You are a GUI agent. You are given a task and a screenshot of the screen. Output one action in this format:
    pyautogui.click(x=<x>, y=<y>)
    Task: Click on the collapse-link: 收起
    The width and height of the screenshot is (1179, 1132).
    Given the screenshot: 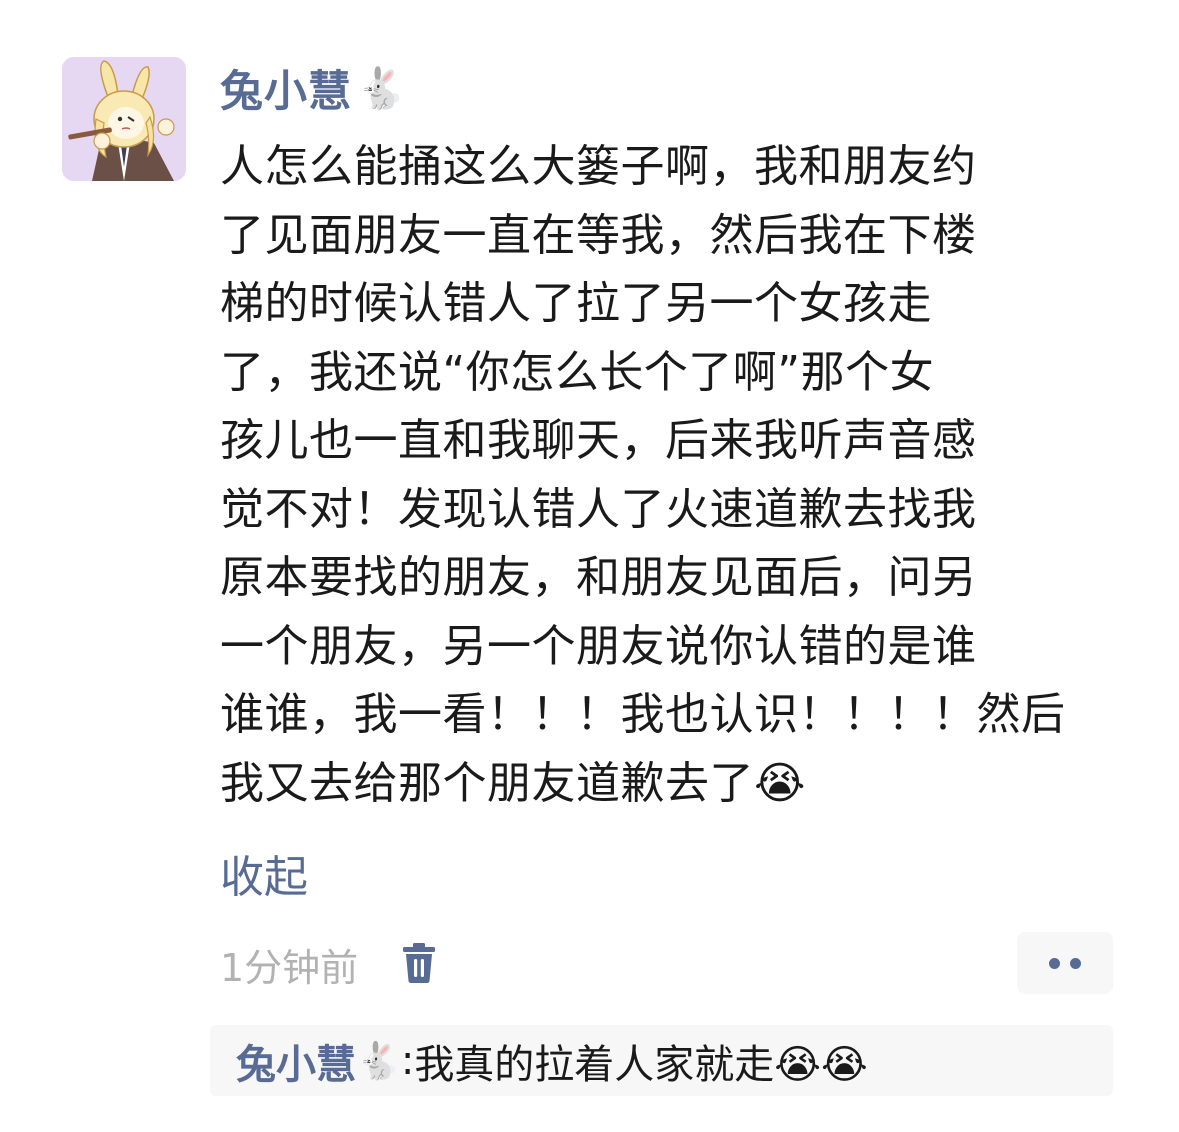 What is the action you would take?
    pyautogui.click(x=264, y=873)
    